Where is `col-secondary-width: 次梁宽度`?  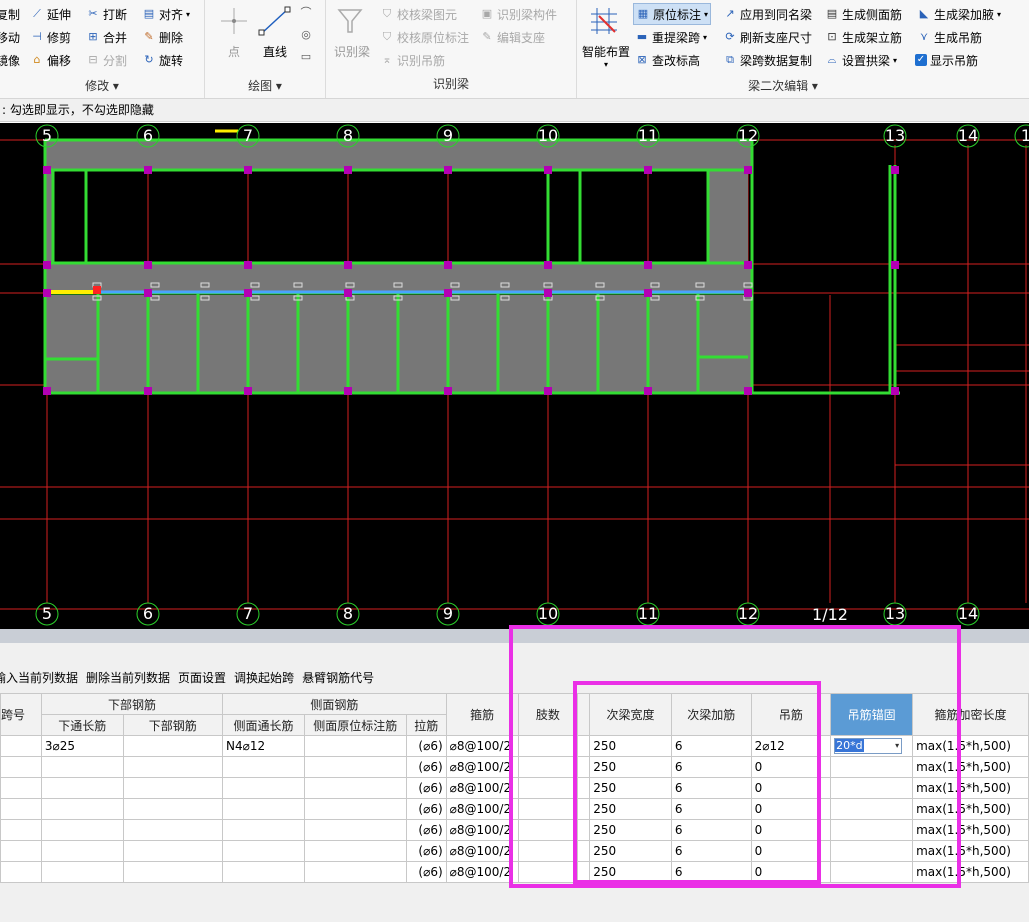
col-secondary-width: 次梁宽度 is located at coordinates (630, 714).